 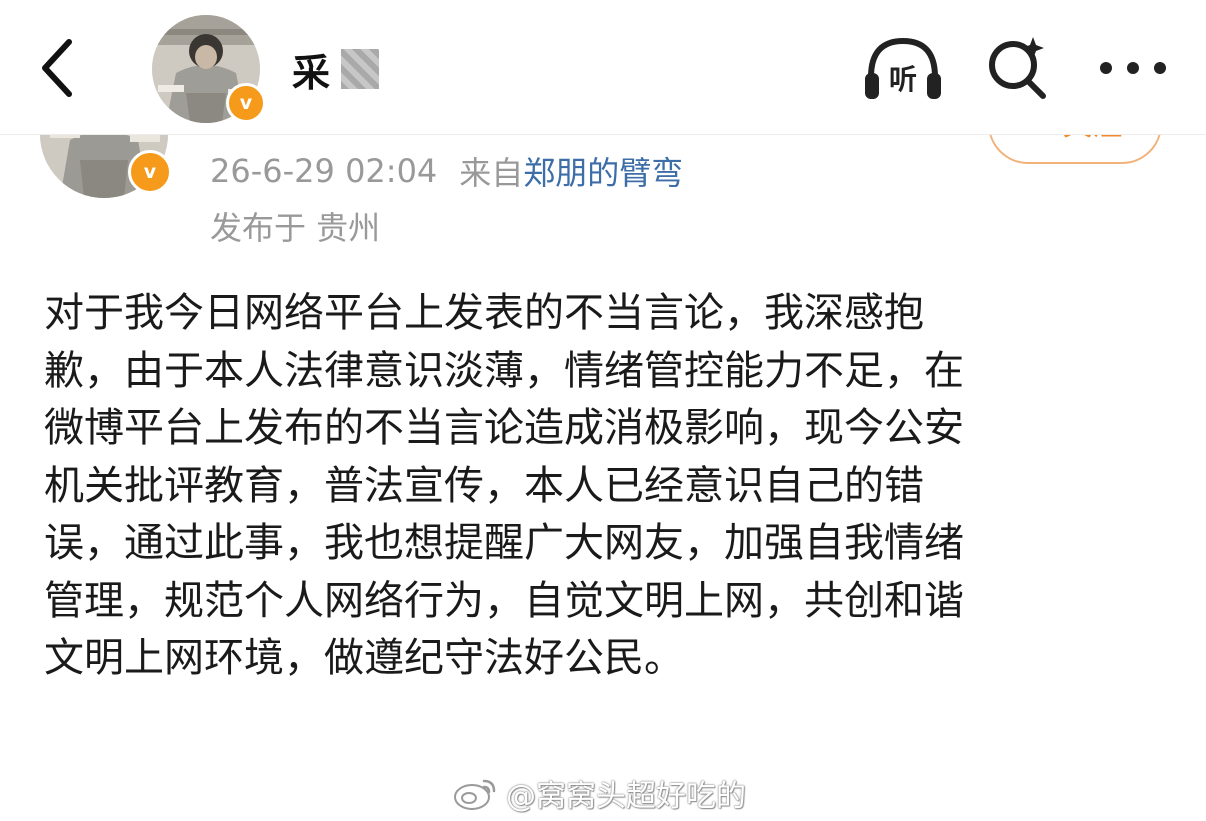 I want to click on back-button, so click(x=57, y=68).